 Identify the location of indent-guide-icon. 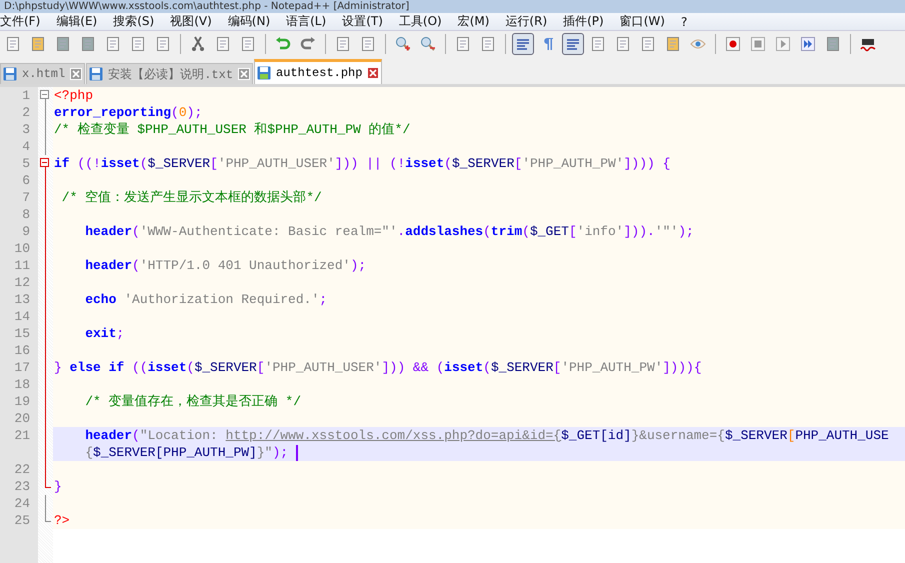
(573, 44).